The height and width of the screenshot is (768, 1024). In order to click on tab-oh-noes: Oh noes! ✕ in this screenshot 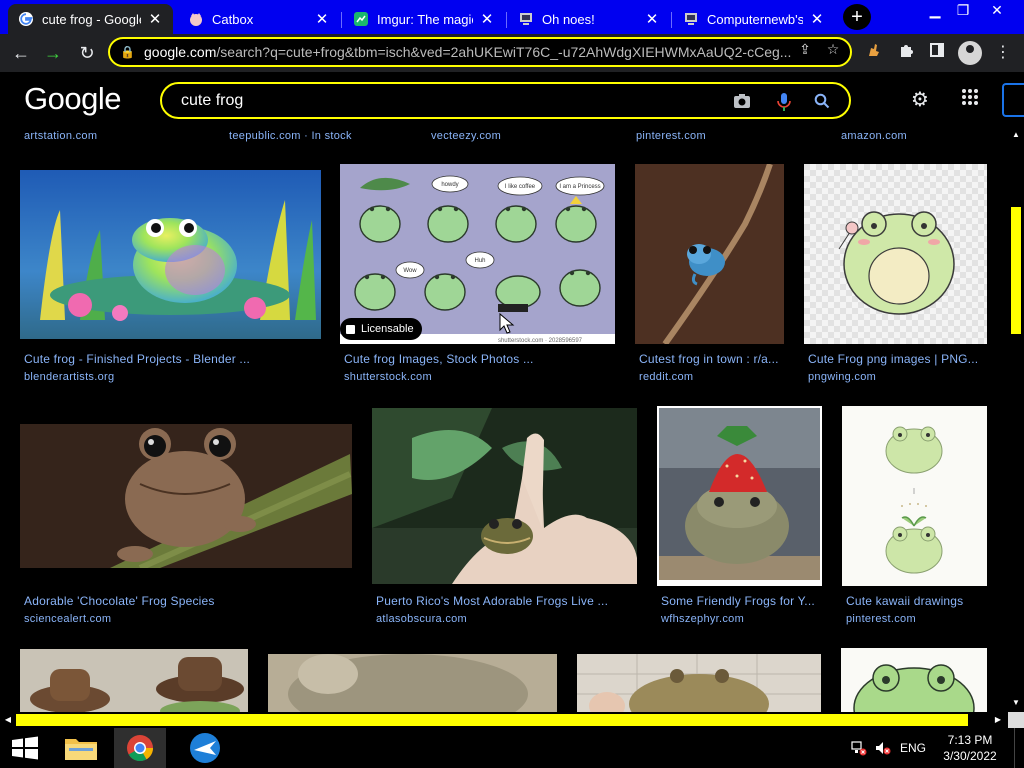, I will do `click(589, 19)`.